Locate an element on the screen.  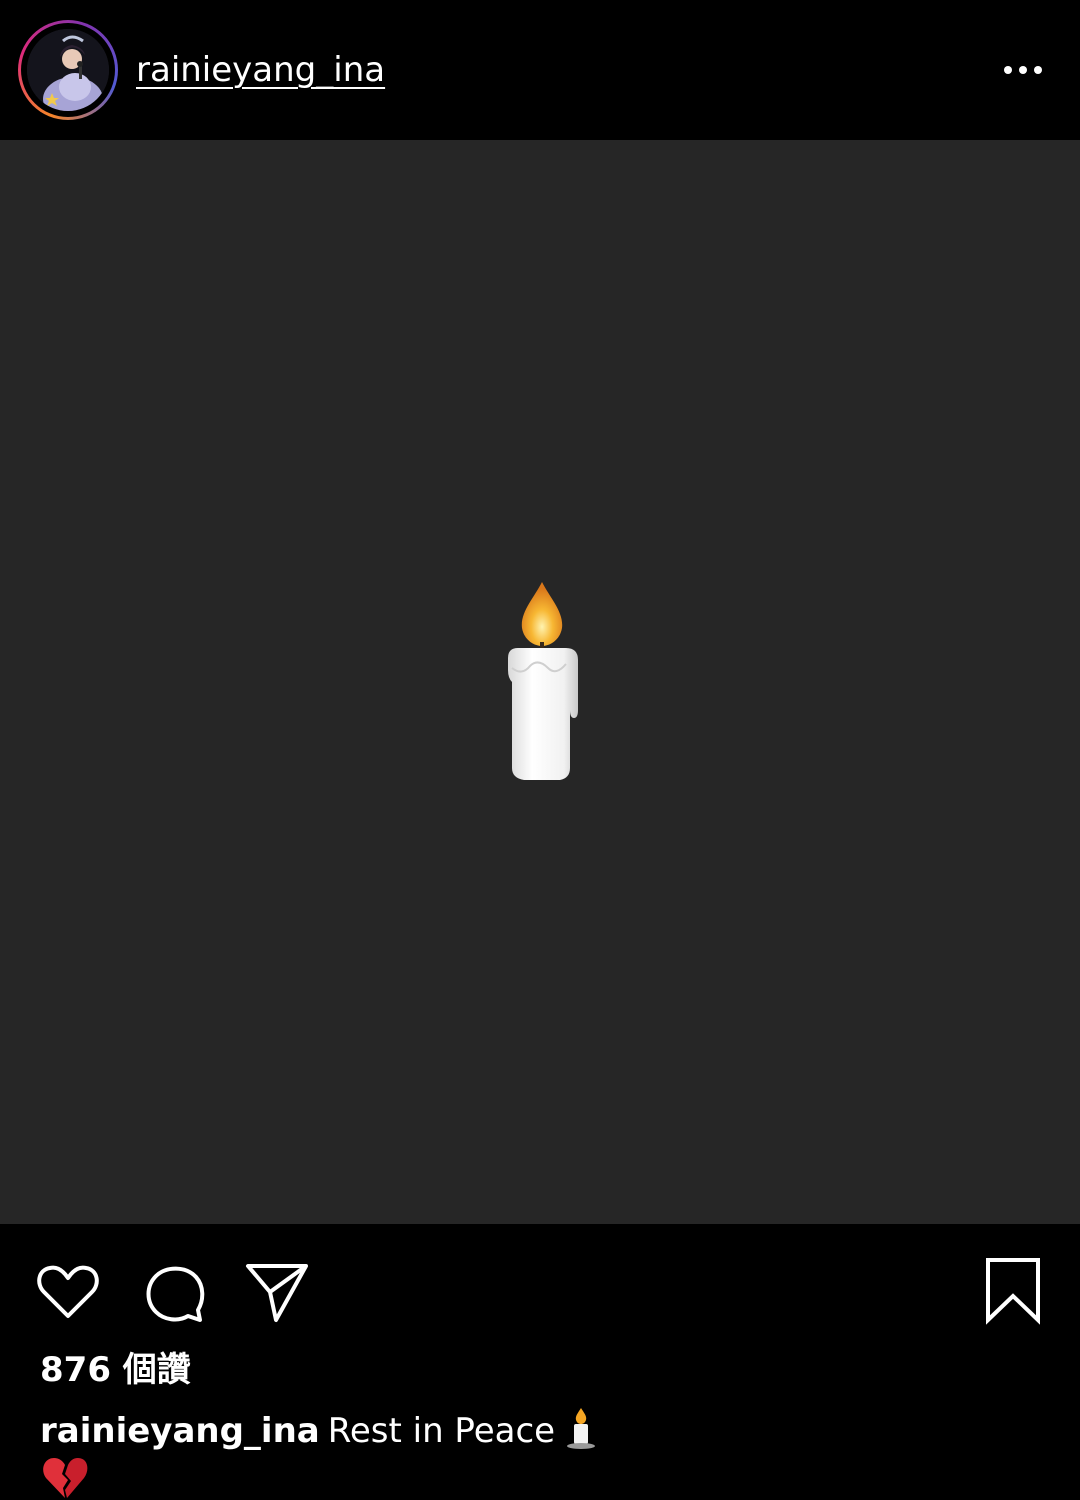
paper-plane-icon is located at coordinates (277, 1293).